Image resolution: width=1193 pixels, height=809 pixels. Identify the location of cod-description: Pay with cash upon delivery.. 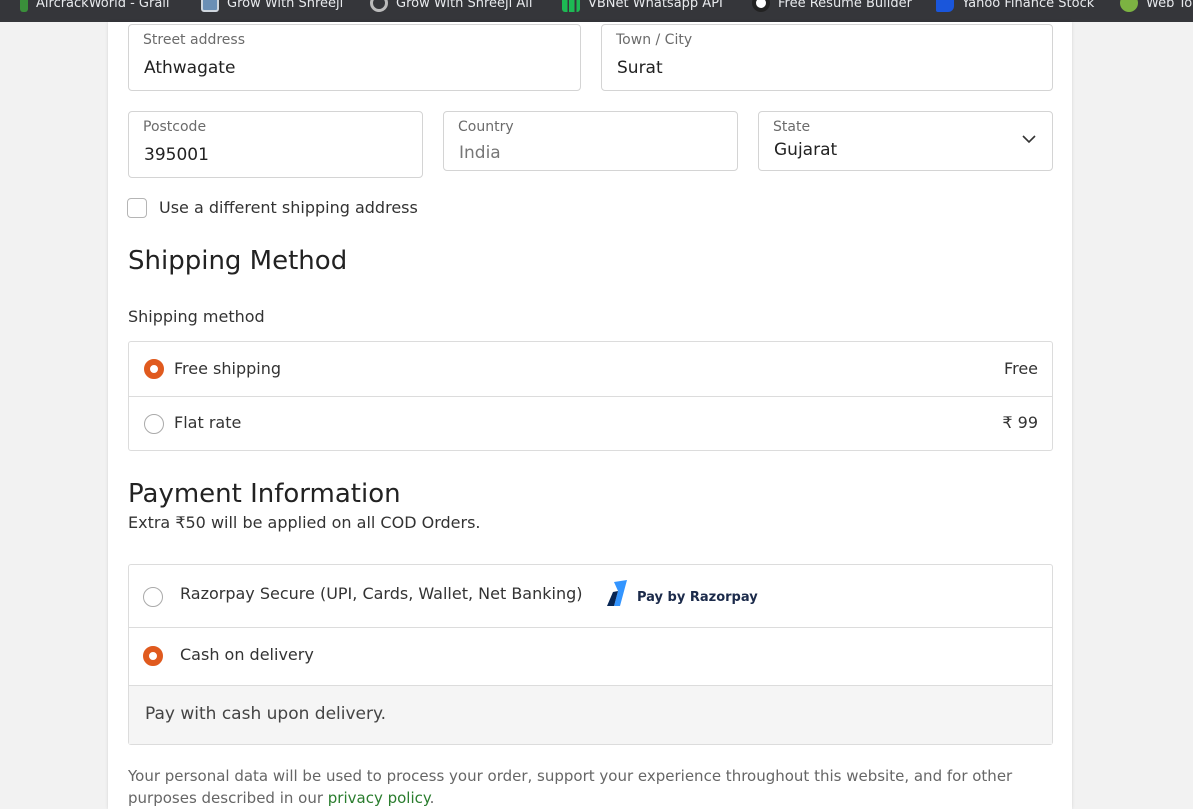
(266, 714).